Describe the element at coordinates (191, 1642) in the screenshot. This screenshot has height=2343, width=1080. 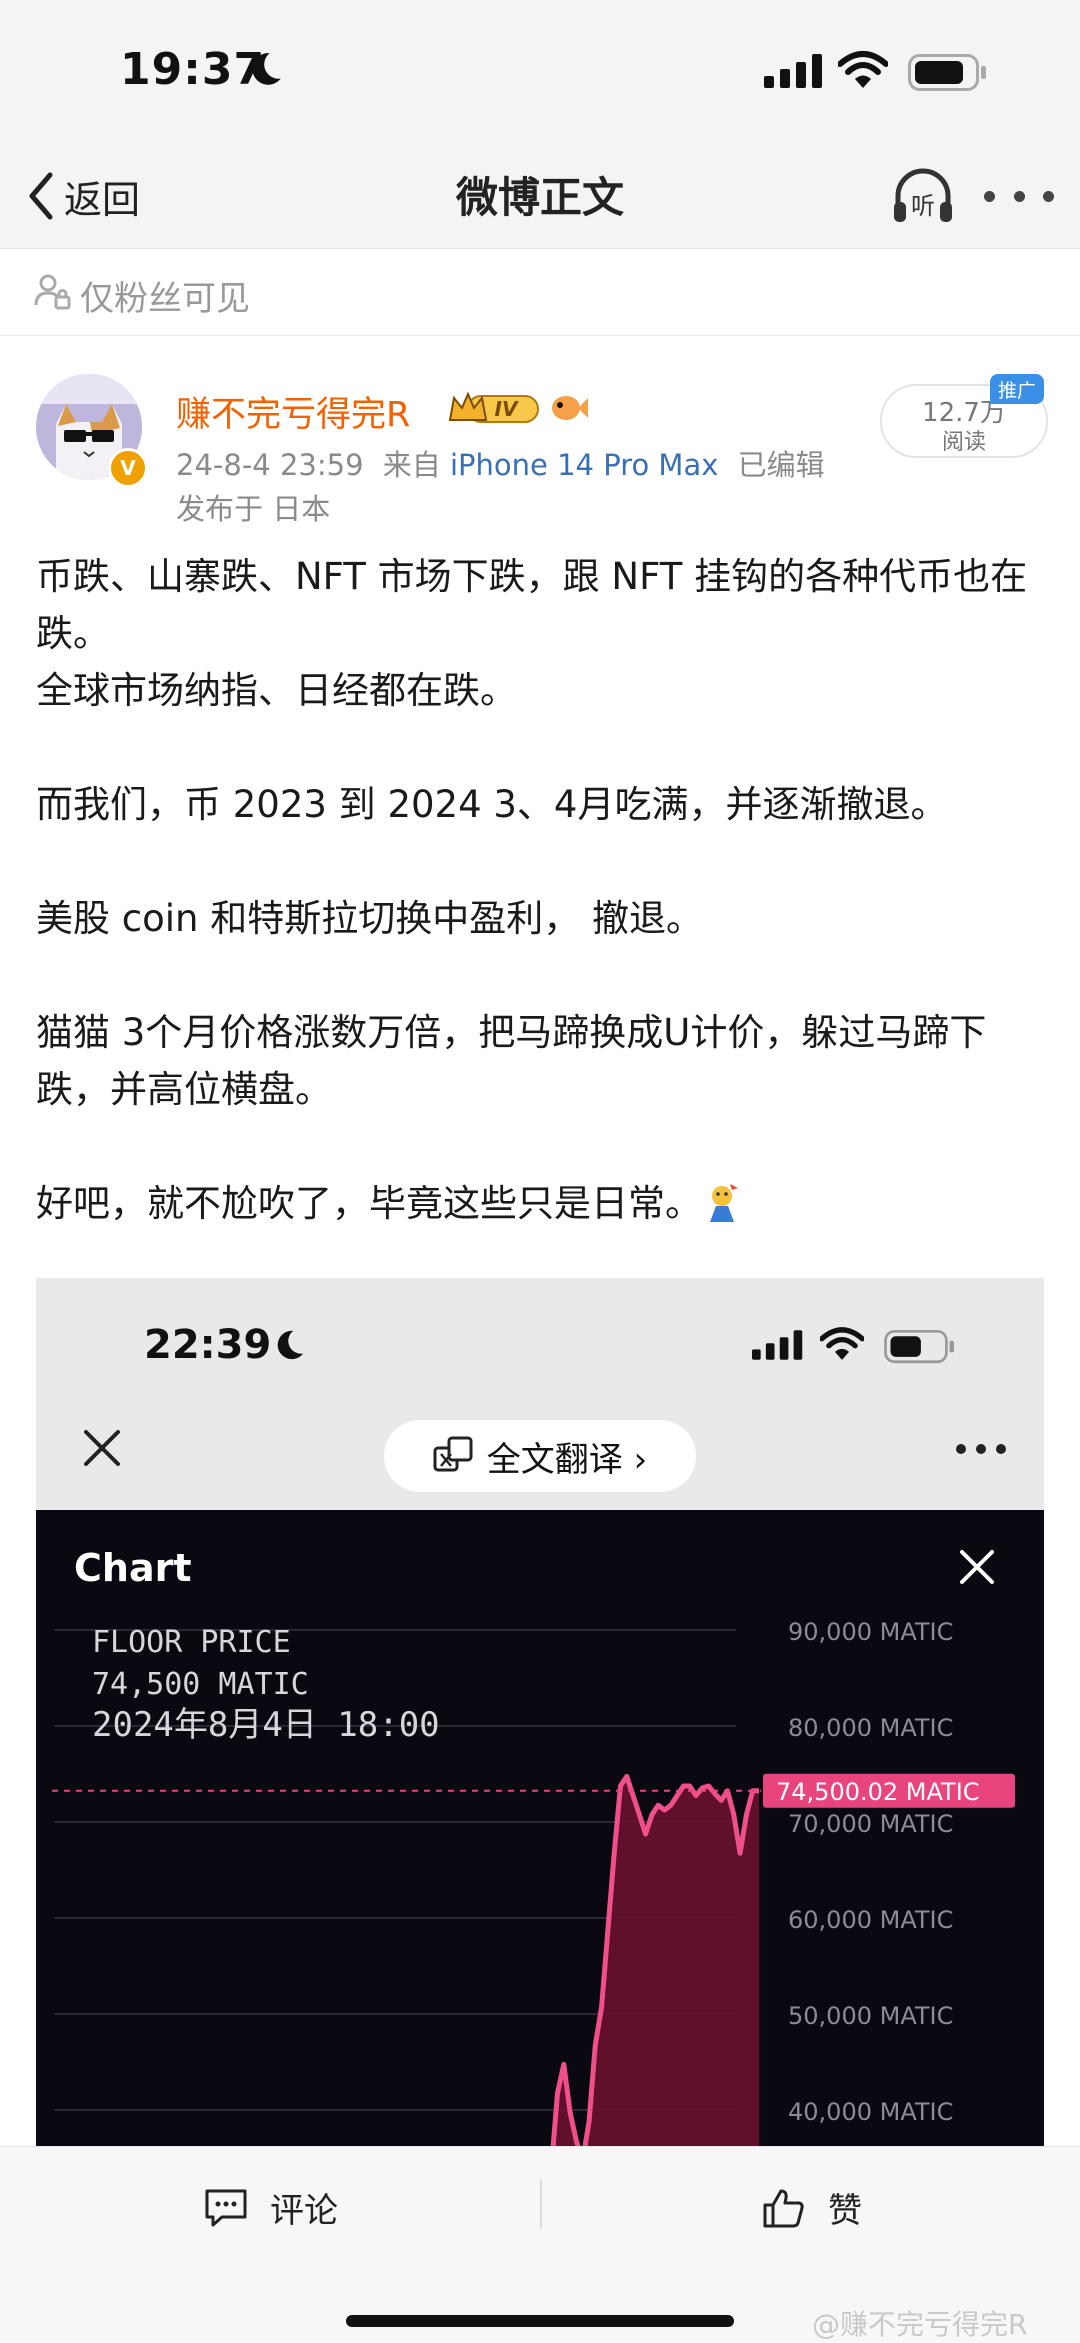
I see `chart-annotation: FLOOR PRICE` at that location.